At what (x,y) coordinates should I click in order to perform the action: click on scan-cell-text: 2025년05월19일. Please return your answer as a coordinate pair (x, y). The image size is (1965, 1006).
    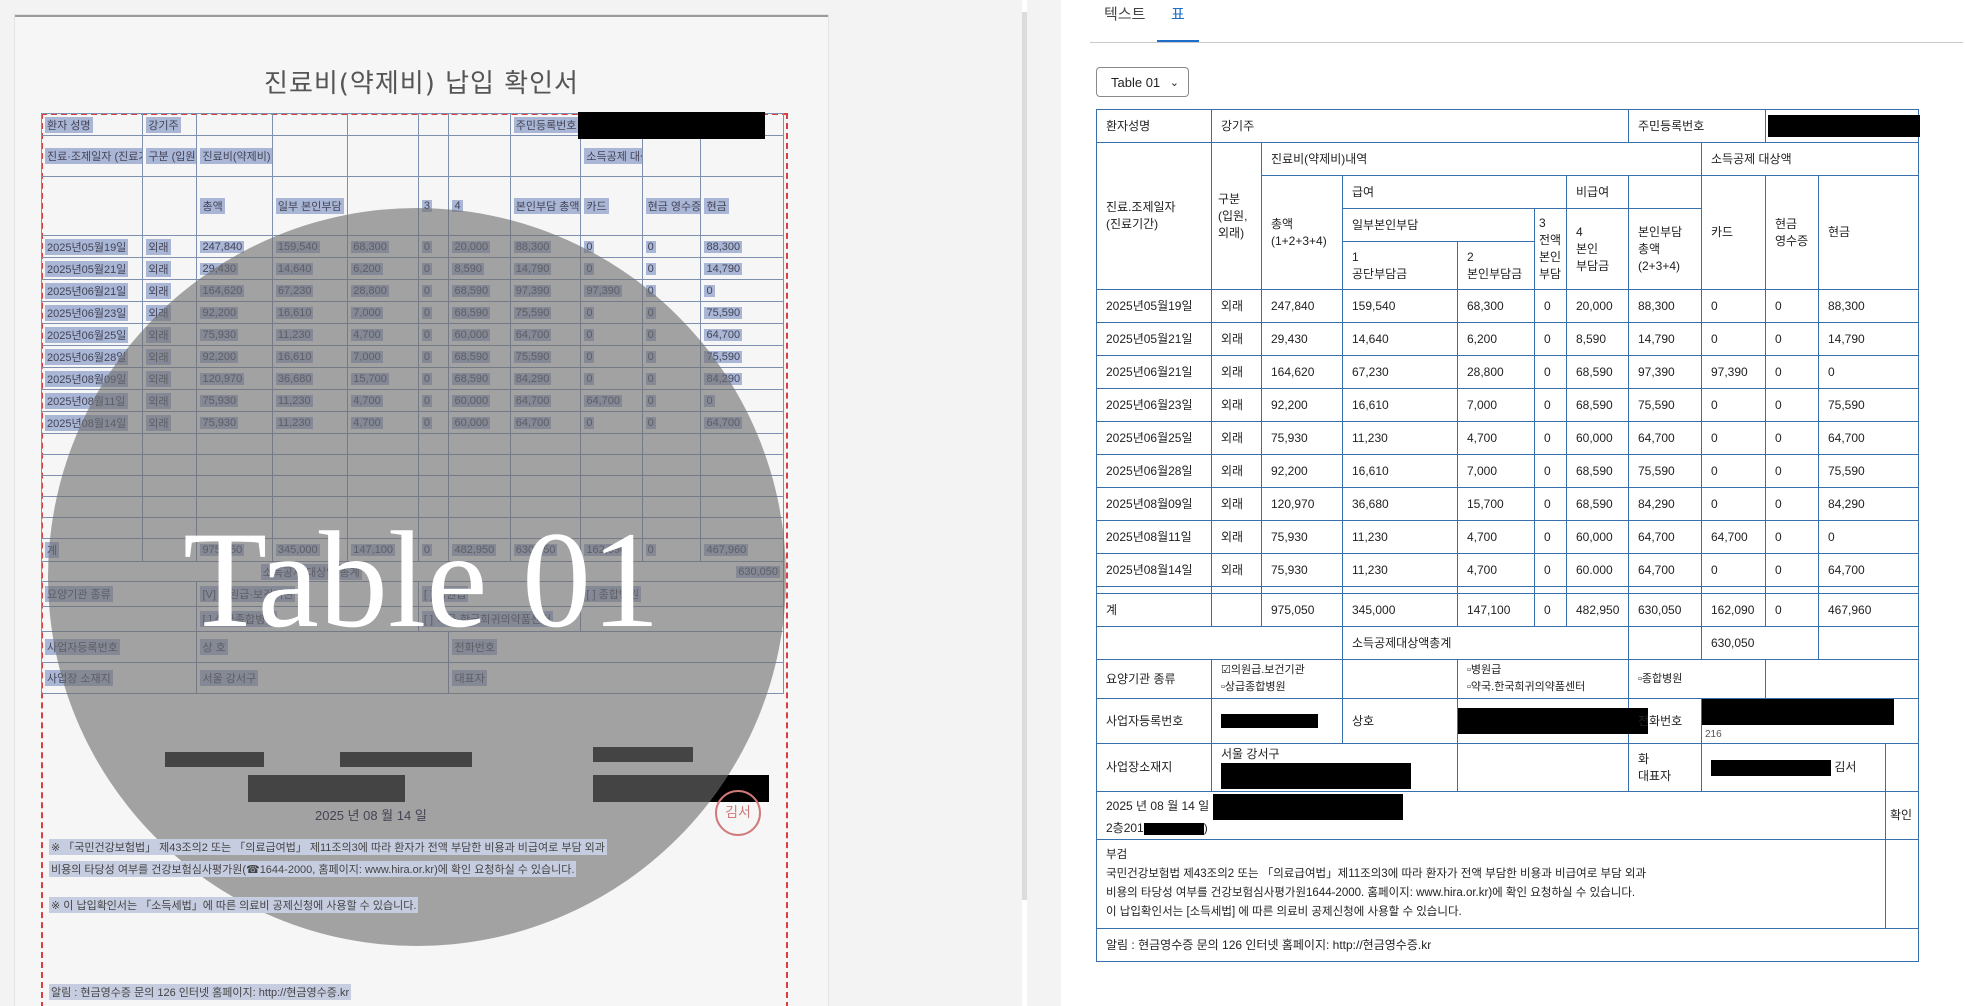
    Looking at the image, I should click on (87, 246).